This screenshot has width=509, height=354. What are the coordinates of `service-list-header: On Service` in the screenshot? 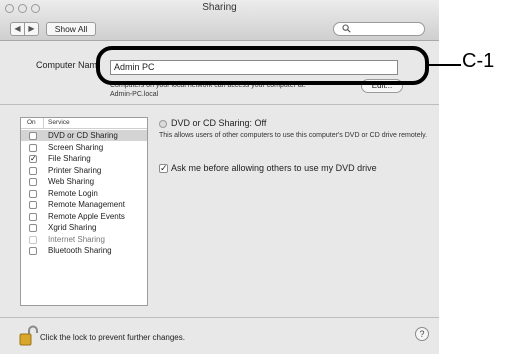 It's located at (84, 123).